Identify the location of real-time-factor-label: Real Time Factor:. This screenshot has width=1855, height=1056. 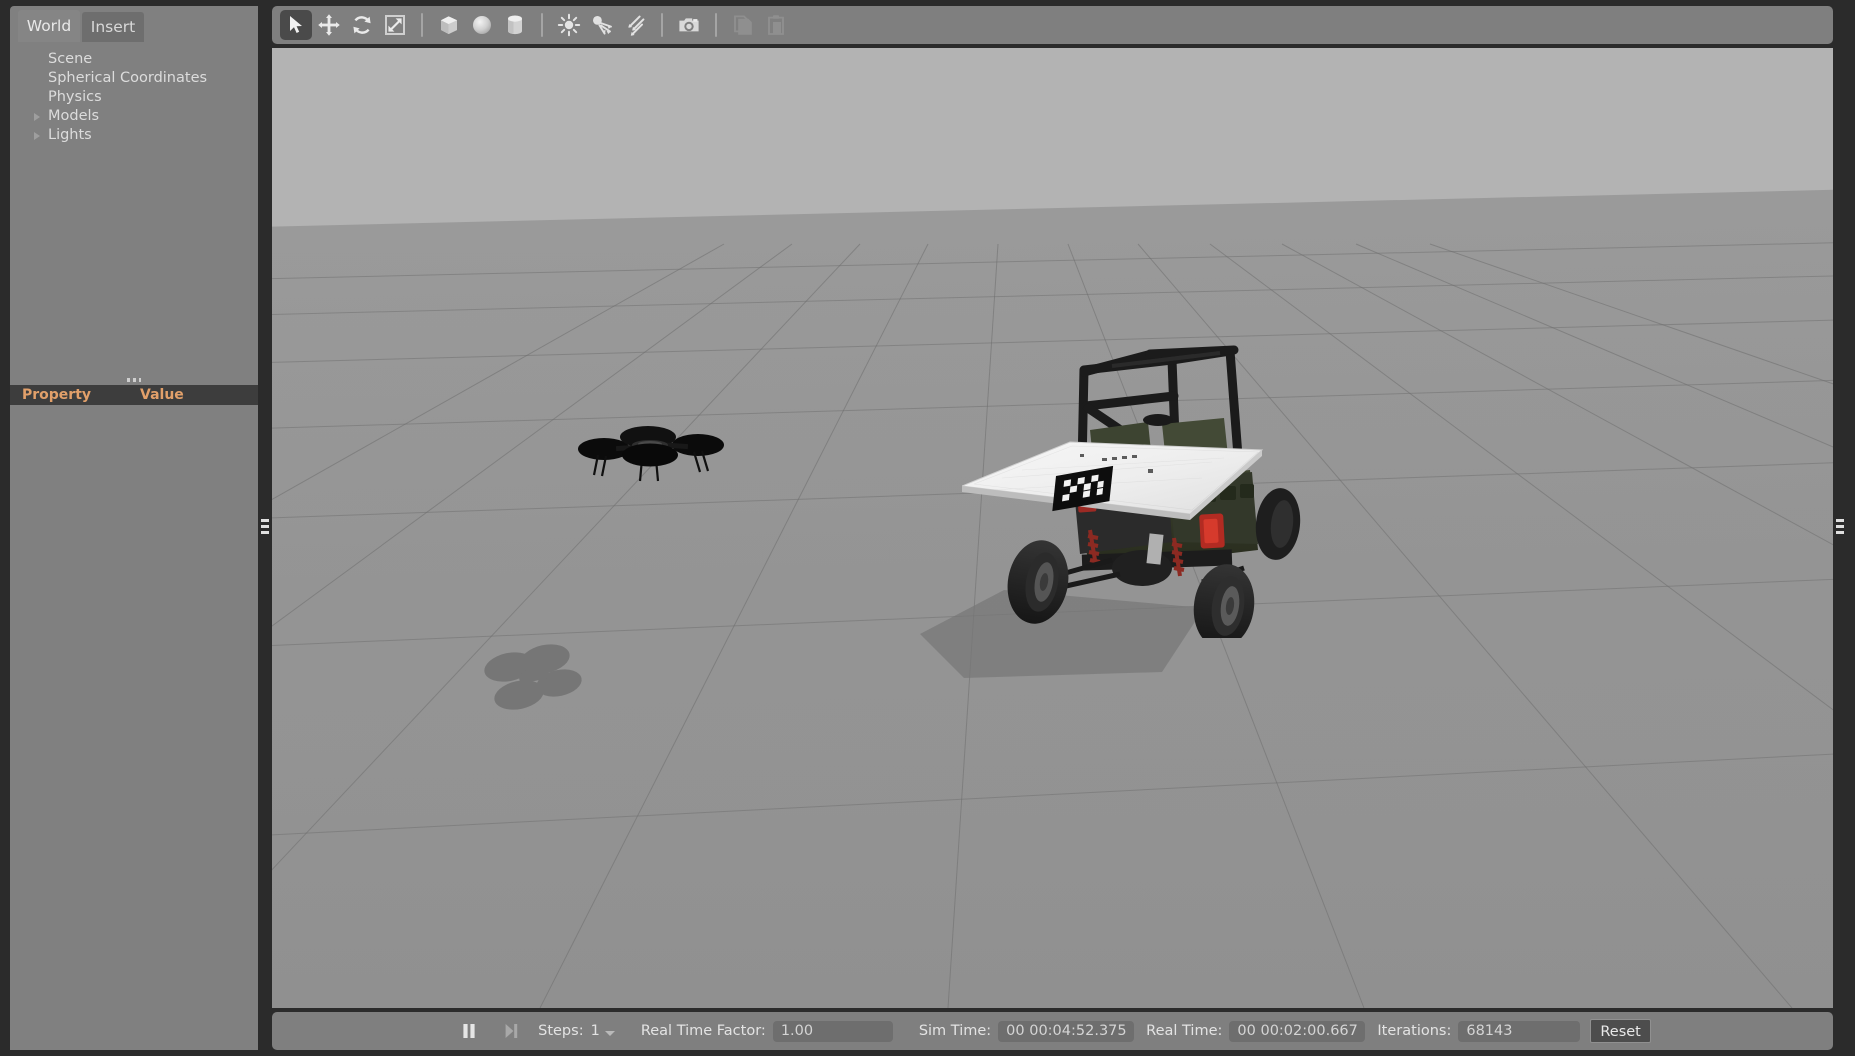
(703, 1031).